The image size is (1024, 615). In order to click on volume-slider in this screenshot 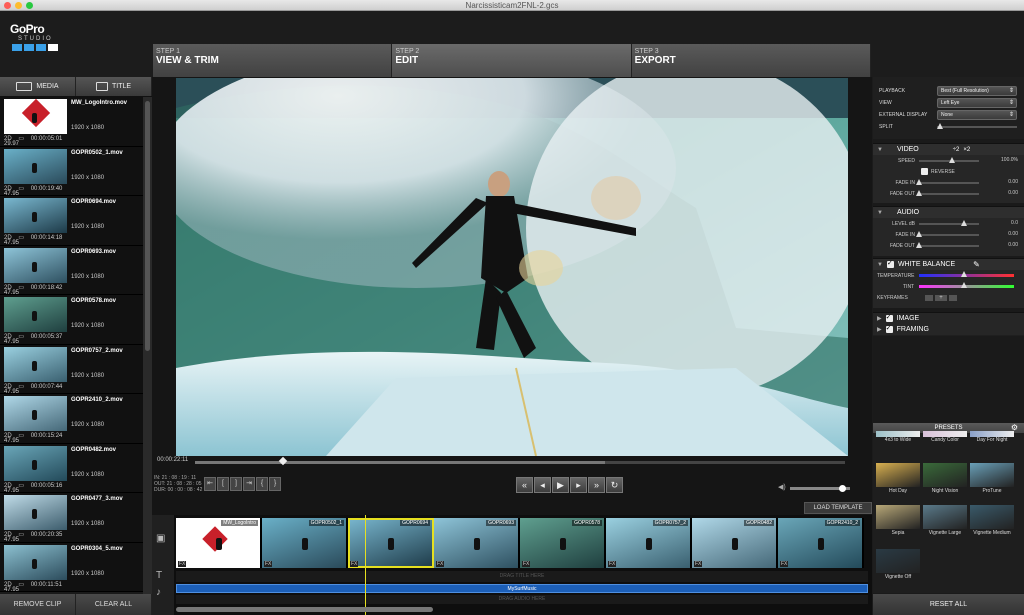, I will do `click(820, 488)`.